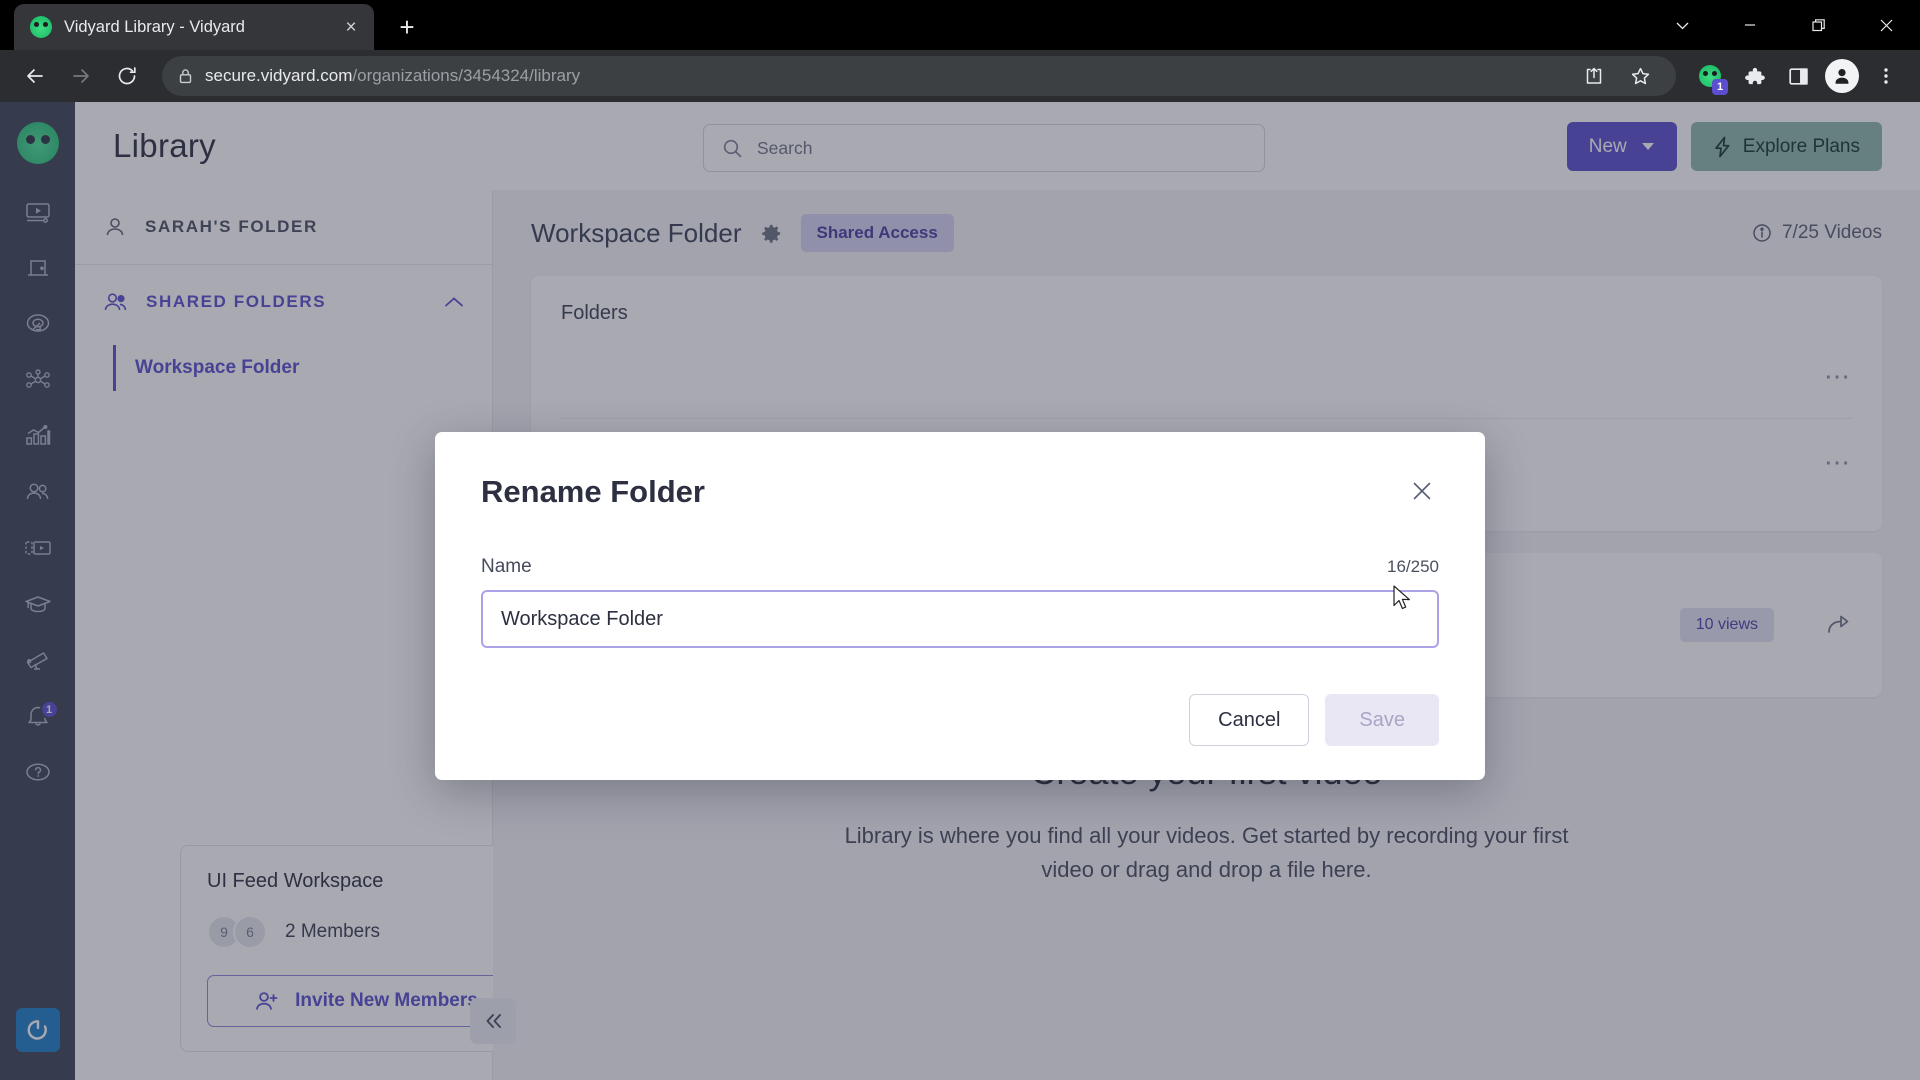 This screenshot has height=1080, width=1920. I want to click on explore-plans-label: Explore Plans, so click(1801, 146).